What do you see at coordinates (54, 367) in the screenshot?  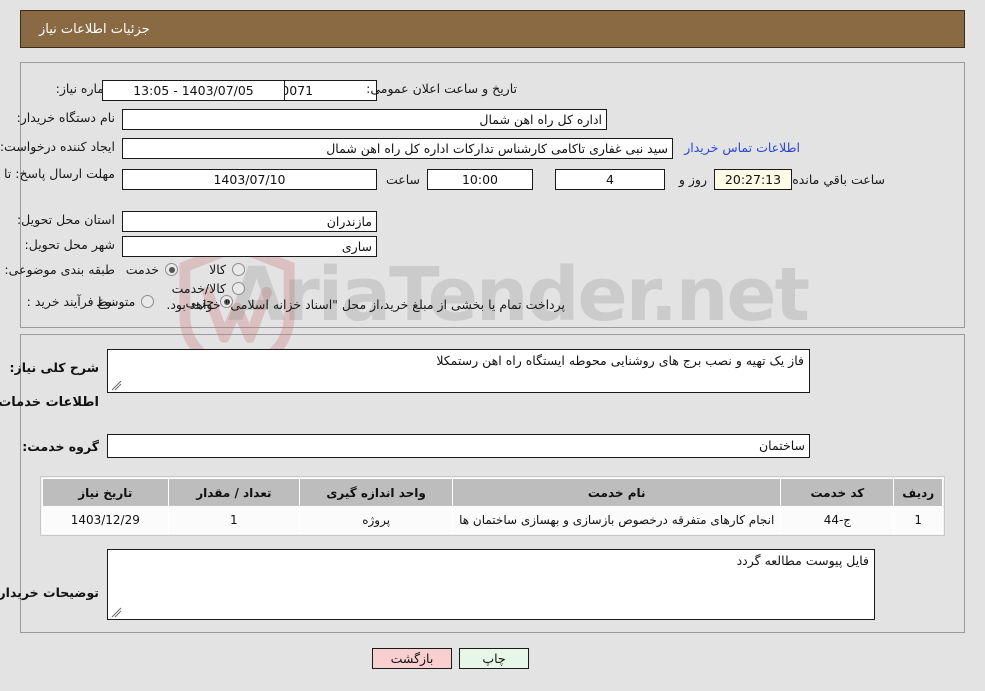 I see `summary-label: شرح کلی نیاز:` at bounding box center [54, 367].